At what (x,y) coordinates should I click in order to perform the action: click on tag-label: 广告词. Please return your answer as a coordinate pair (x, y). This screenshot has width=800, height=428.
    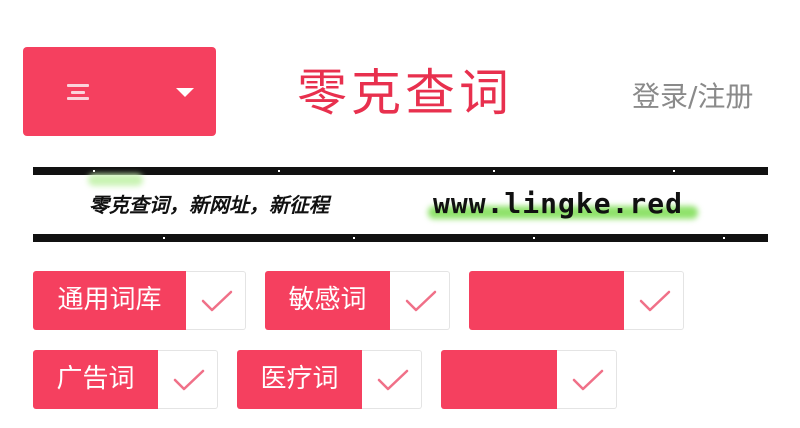
    Looking at the image, I should click on (95, 379).